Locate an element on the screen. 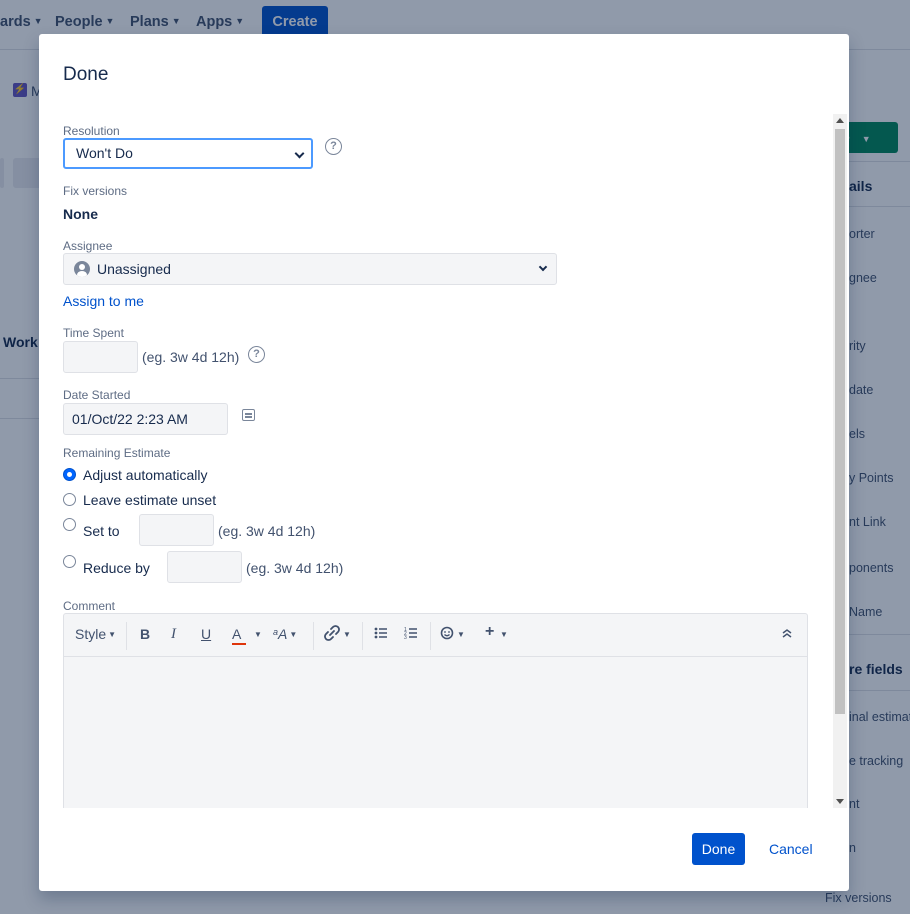  text-color-indicator is located at coordinates (239, 644).